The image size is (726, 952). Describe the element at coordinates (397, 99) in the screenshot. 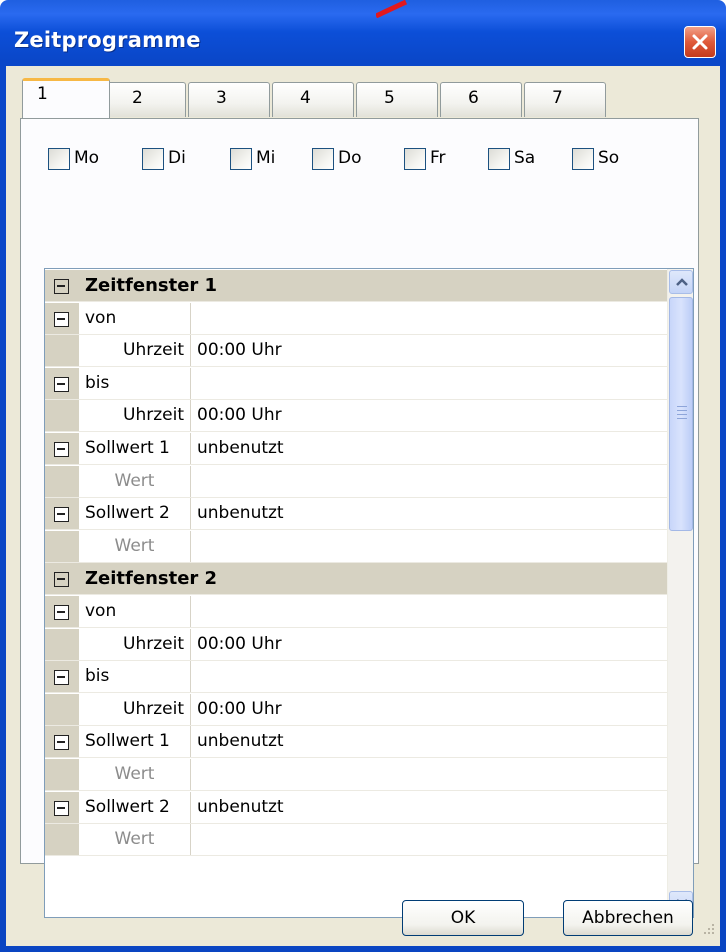

I see `tab-5: 5` at that location.